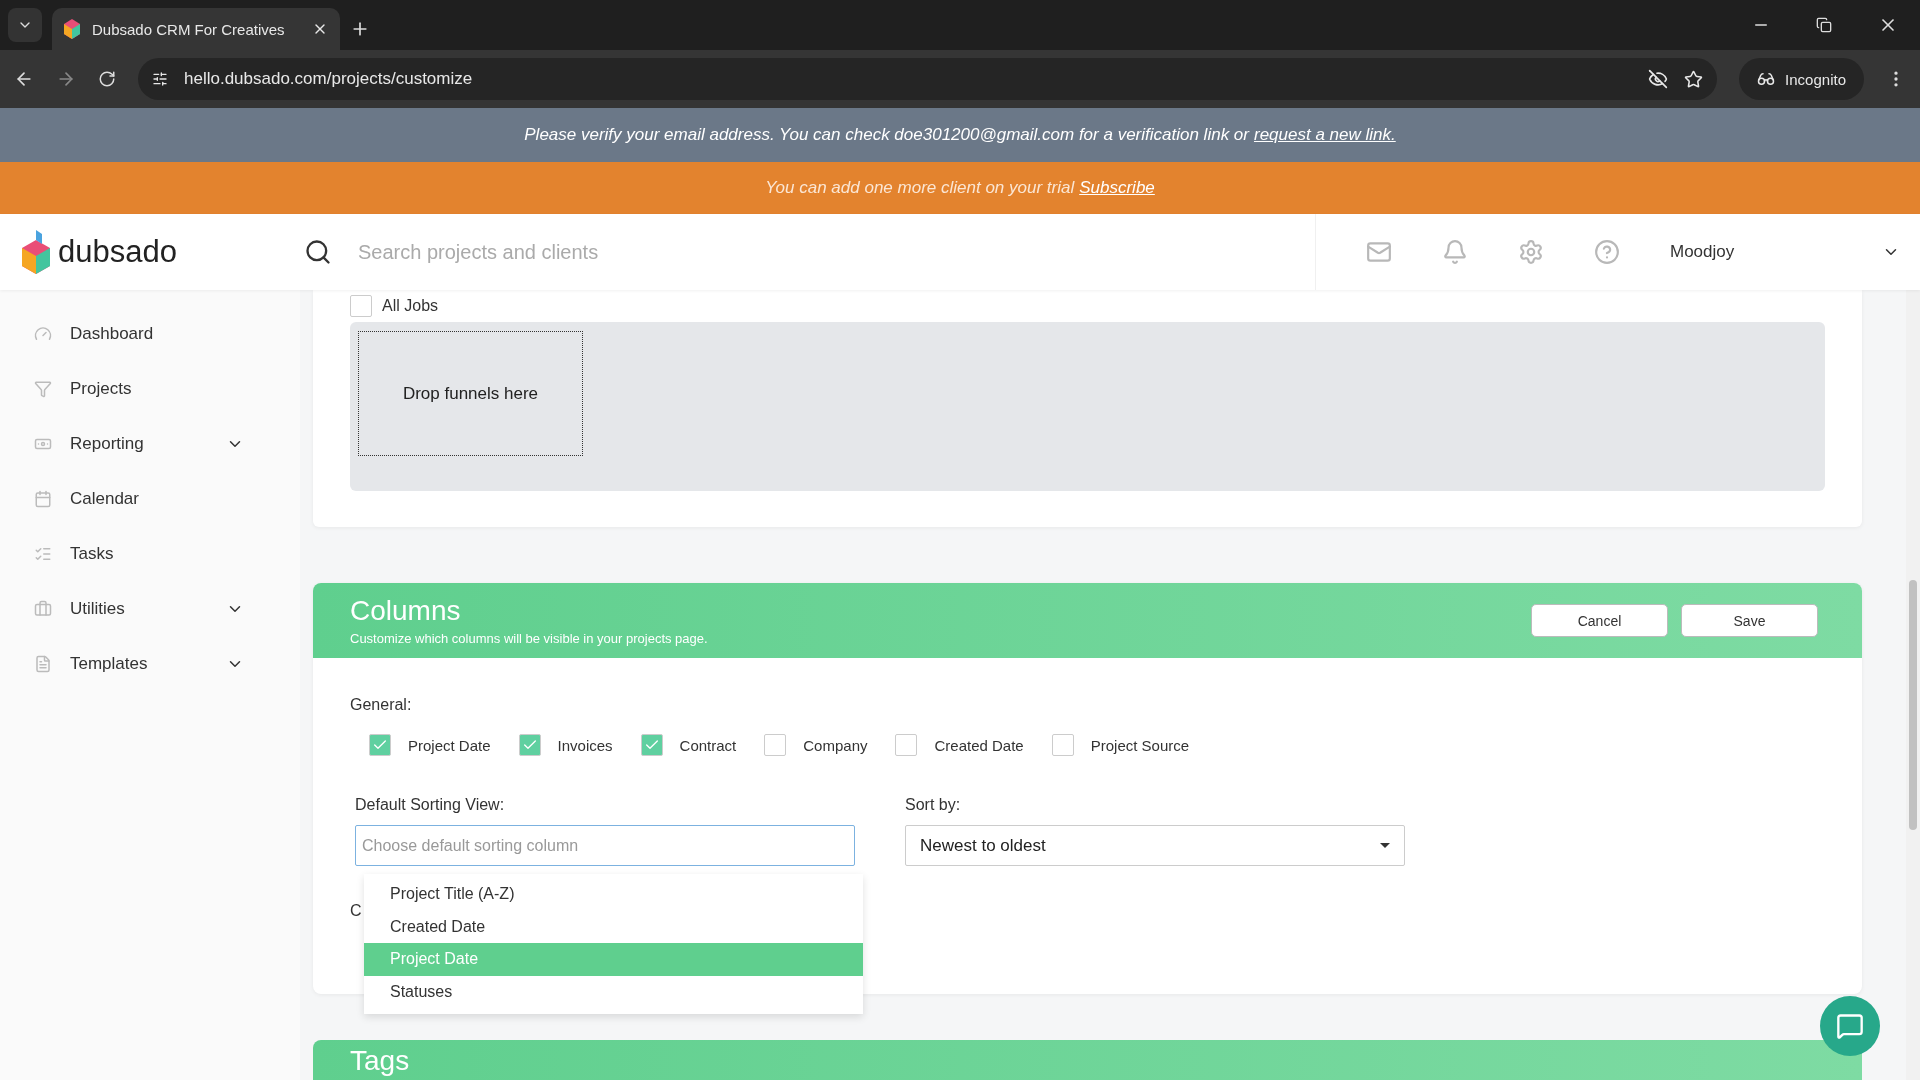 The height and width of the screenshot is (1080, 1920). I want to click on restore-icon, so click(1824, 25).